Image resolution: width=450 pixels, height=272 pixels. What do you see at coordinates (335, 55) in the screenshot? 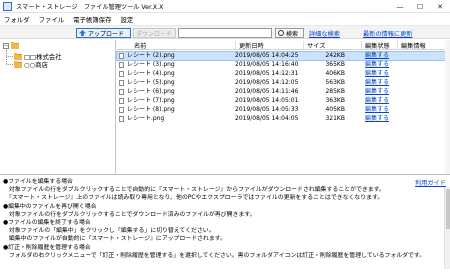
I see `file-size: 242KB` at bounding box center [335, 55].